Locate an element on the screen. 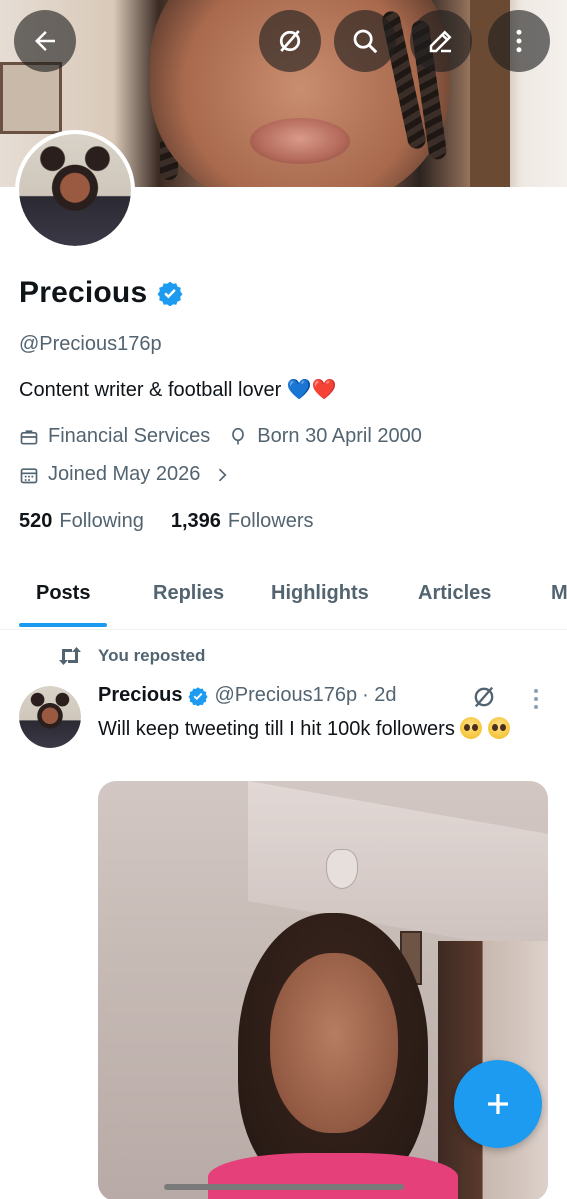  profile-joined: Joined May 2026 is located at coordinates (124, 474).